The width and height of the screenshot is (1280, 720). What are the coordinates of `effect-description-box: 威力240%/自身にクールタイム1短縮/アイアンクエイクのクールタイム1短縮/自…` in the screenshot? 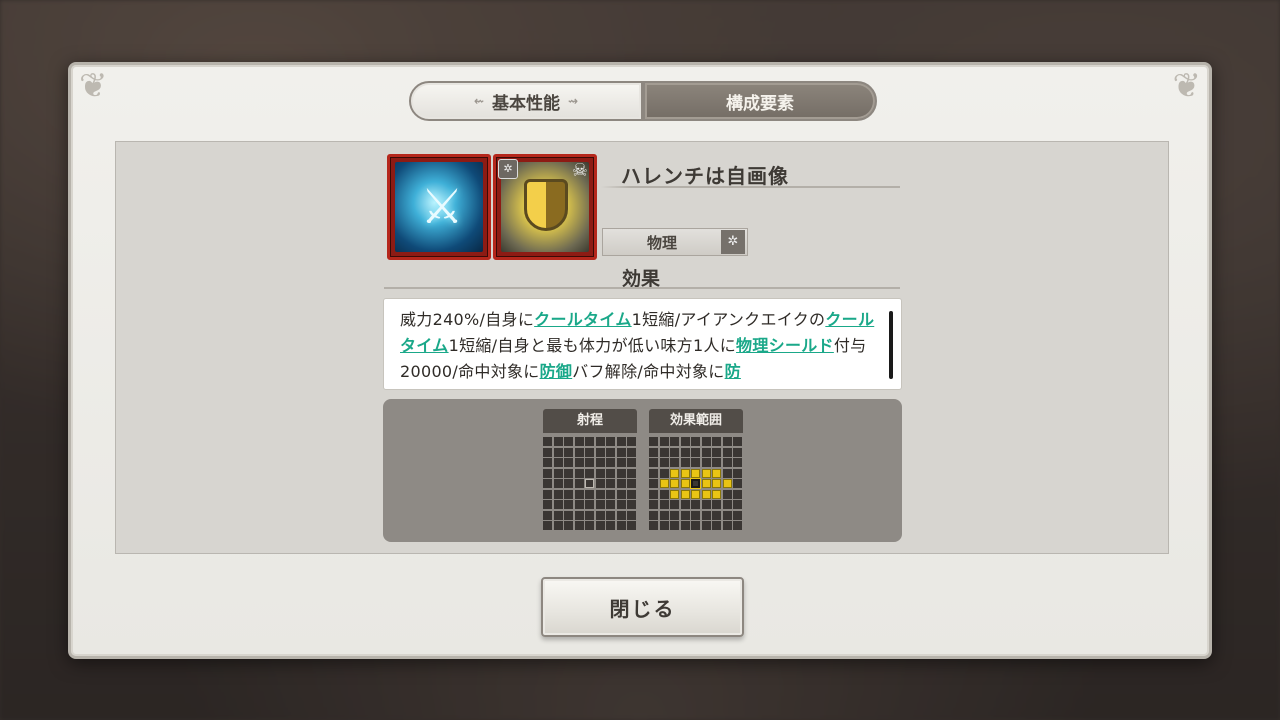 It's located at (642, 344).